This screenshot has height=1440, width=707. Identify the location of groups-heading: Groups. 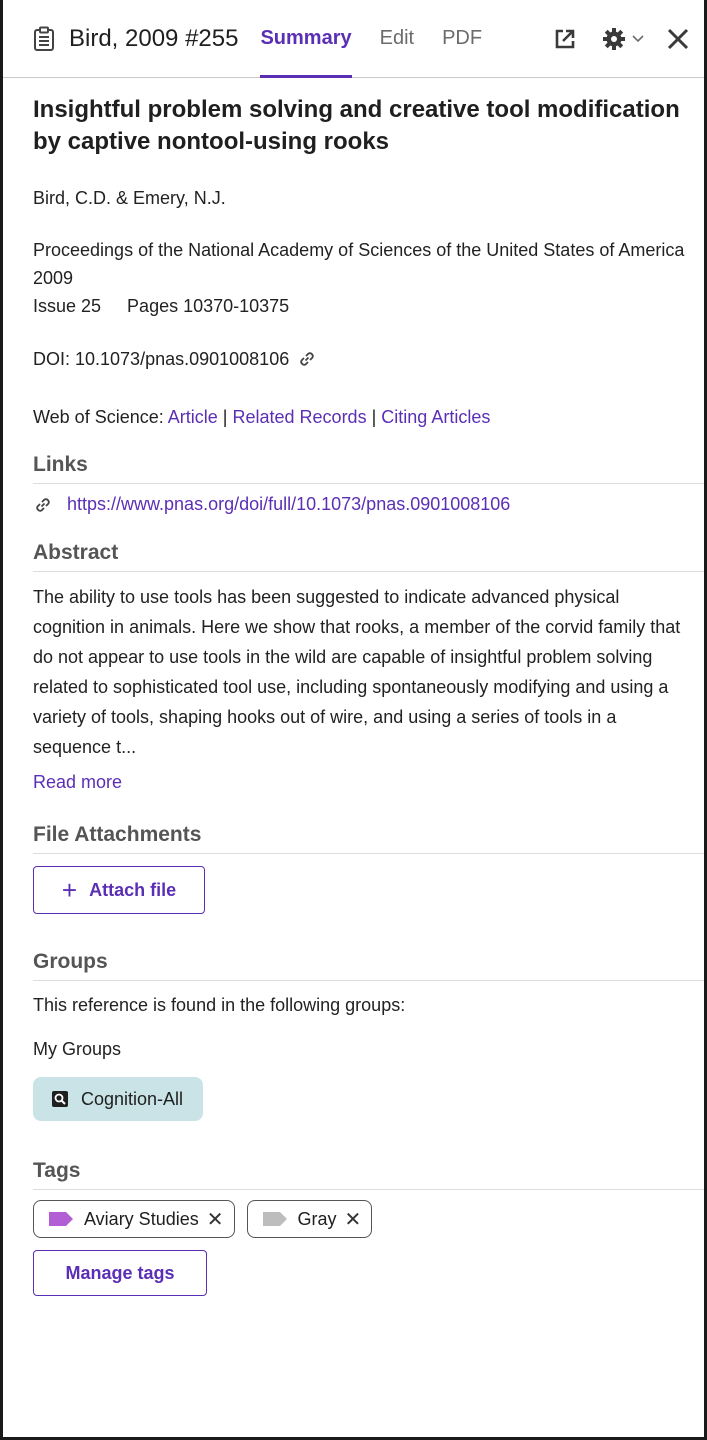
(368, 965).